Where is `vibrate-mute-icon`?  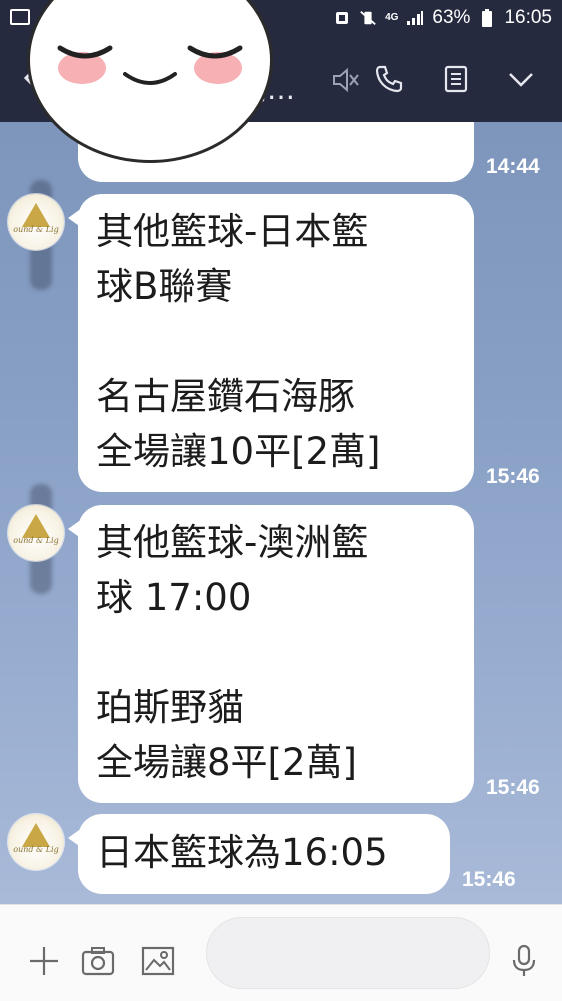 vibrate-mute-icon is located at coordinates (368, 18).